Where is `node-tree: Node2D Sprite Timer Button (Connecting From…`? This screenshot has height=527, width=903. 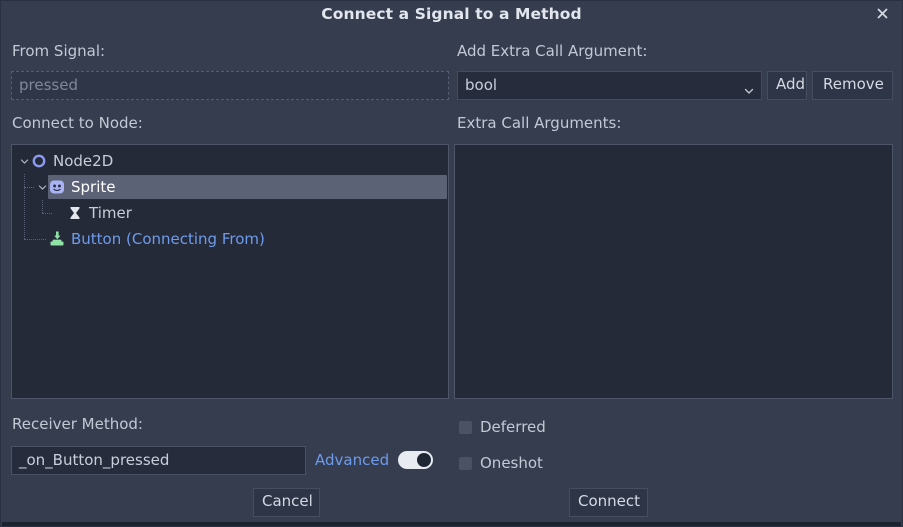
node-tree: Node2D Sprite Timer Button (Connecting From… is located at coordinates (230, 198).